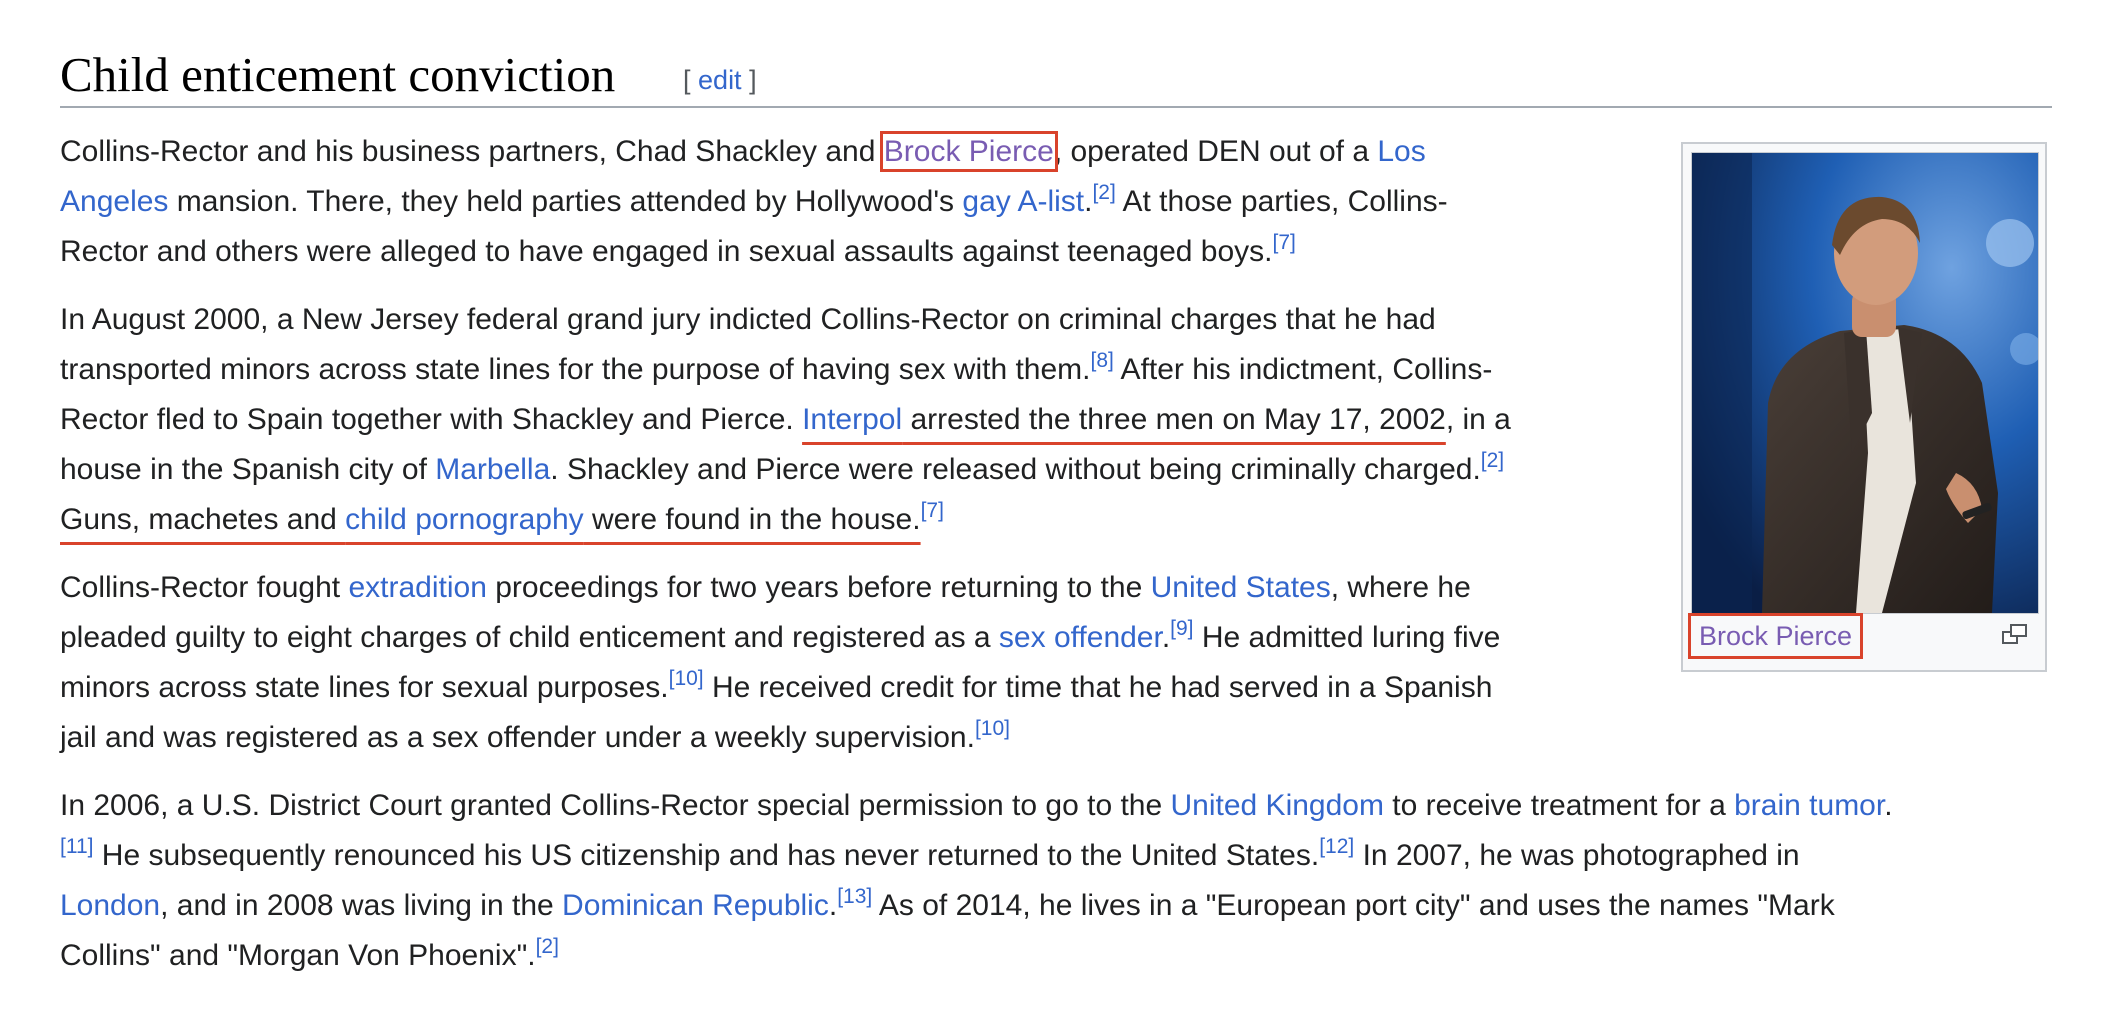 This screenshot has width=2108, height=1022. What do you see at coordinates (1336, 846) in the screenshot?
I see `citation-12: [12]` at bounding box center [1336, 846].